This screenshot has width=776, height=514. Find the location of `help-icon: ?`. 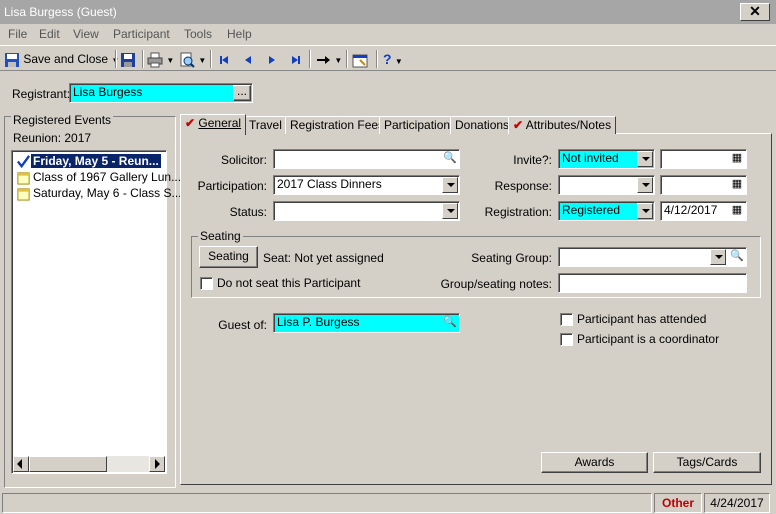

help-icon: ? is located at coordinates (387, 59).